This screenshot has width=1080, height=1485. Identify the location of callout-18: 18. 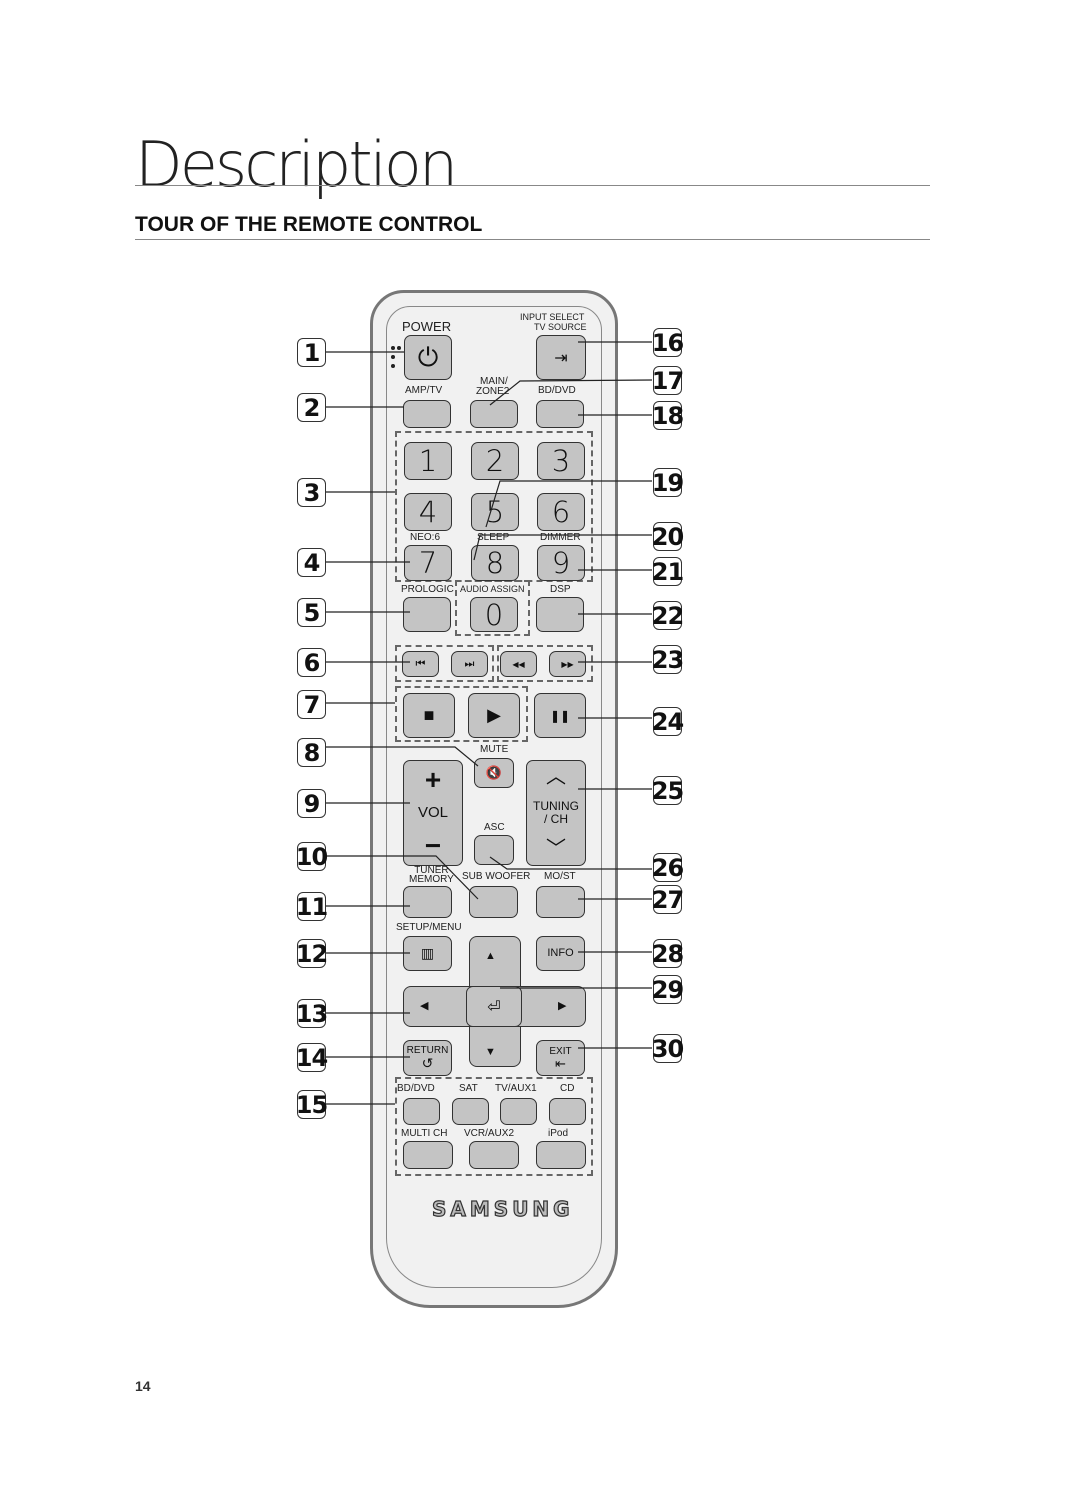
(667, 415).